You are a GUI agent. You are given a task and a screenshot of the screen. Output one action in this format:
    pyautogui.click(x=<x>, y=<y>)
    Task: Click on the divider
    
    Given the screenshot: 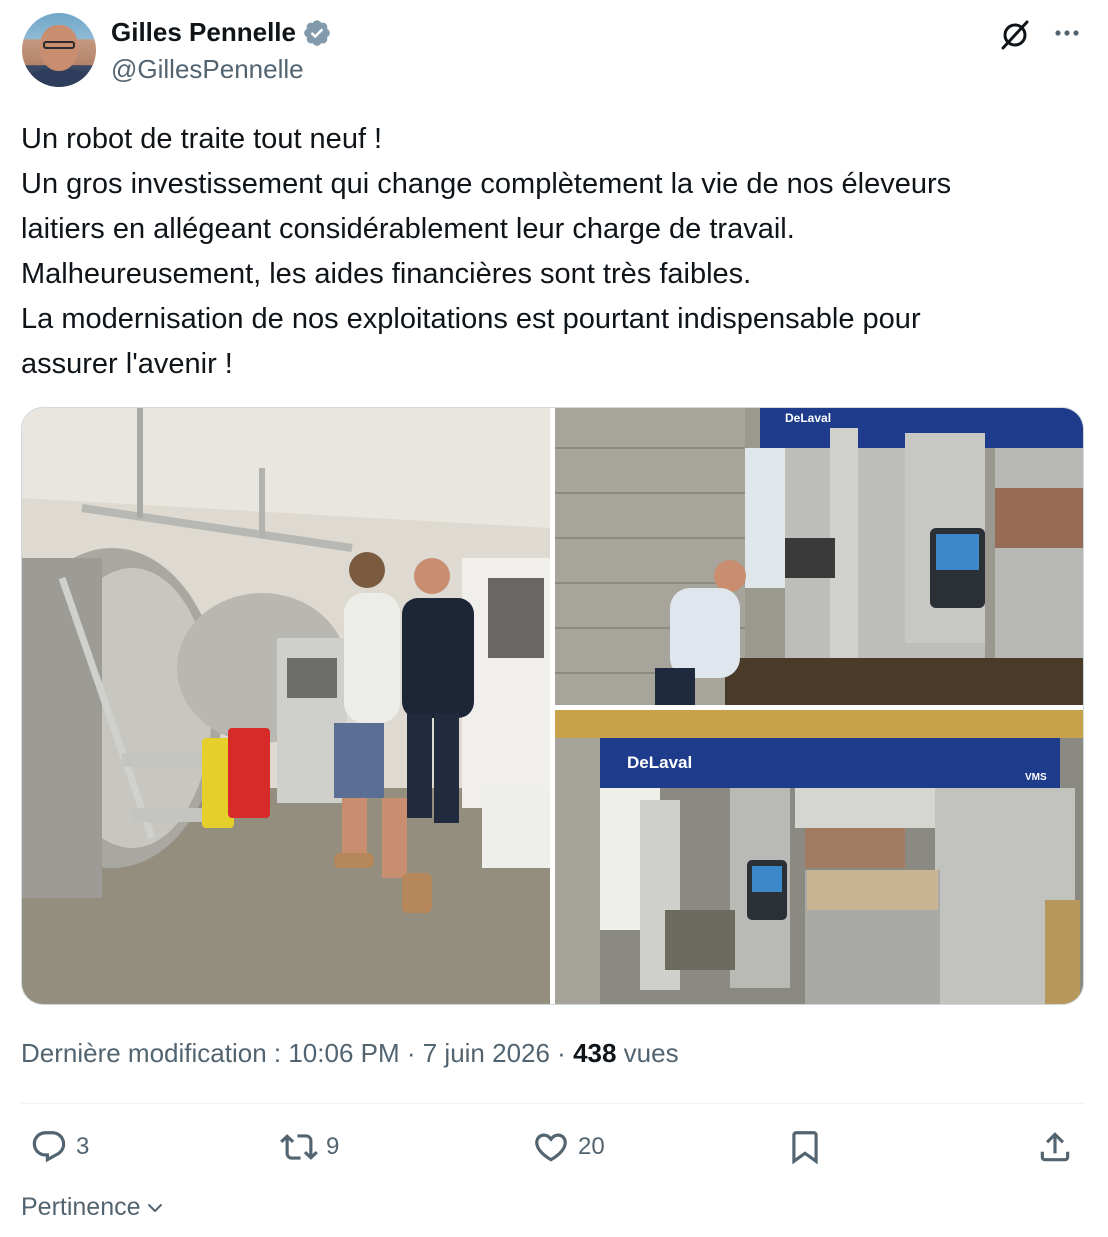 What is the action you would take?
    pyautogui.click(x=552, y=1103)
    